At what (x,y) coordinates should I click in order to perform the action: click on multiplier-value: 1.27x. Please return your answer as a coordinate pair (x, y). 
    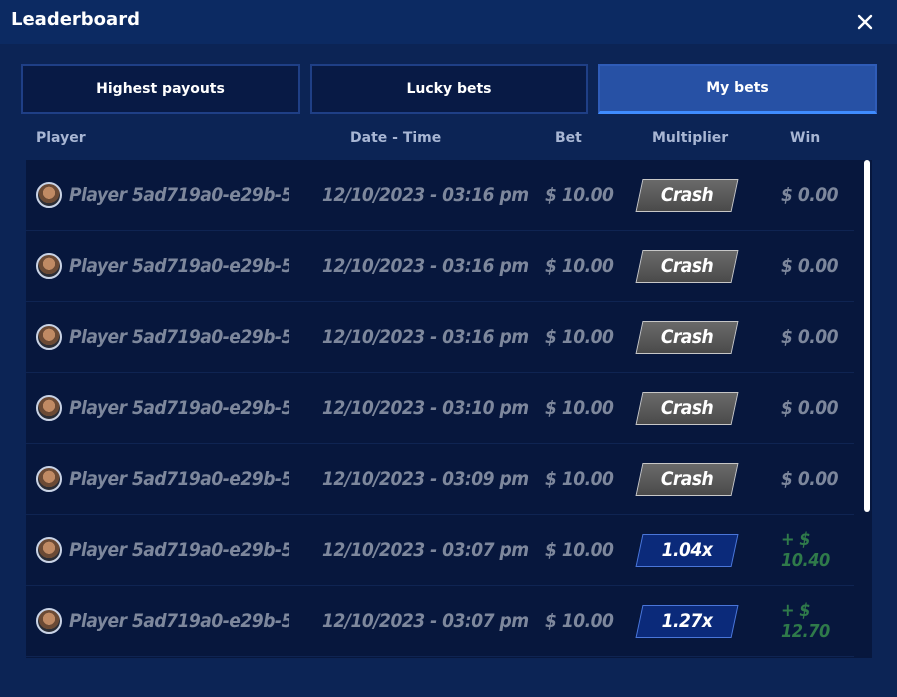
    Looking at the image, I should click on (687, 621).